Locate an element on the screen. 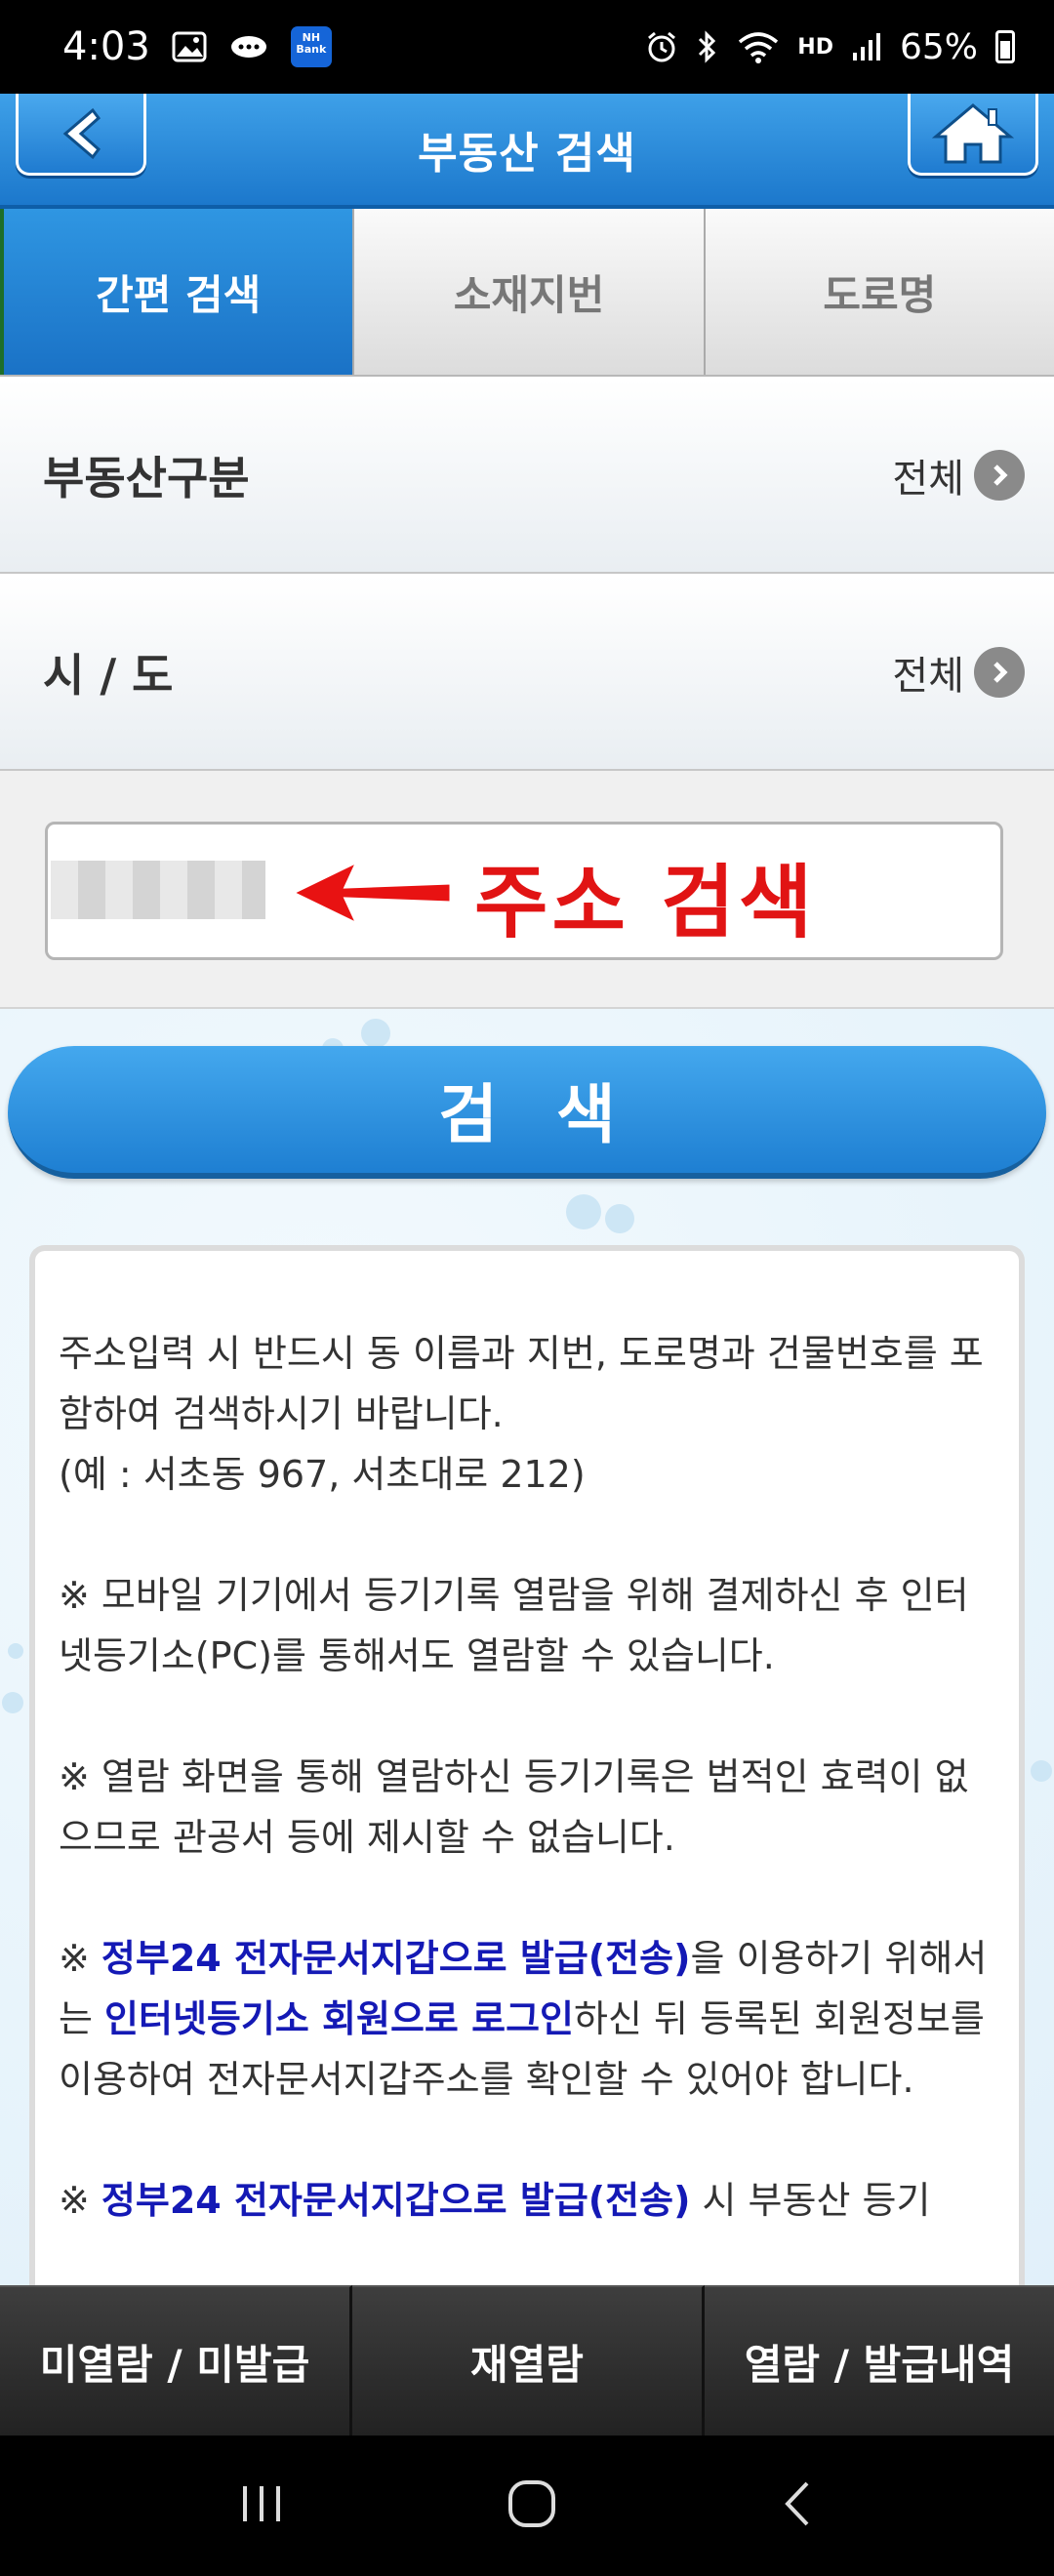 This screenshot has width=1054, height=2576. system-nav-bar is located at coordinates (527, 2505).